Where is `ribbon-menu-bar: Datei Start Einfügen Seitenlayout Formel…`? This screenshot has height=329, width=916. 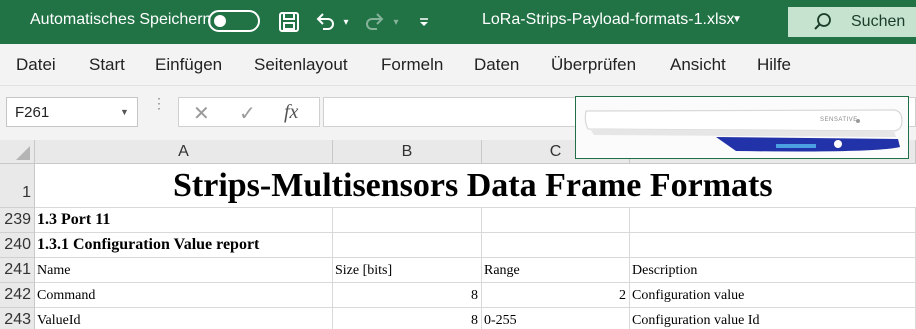
ribbon-menu-bar: Datei Start Einfügen Seitenlayout Formel… is located at coordinates (458, 65).